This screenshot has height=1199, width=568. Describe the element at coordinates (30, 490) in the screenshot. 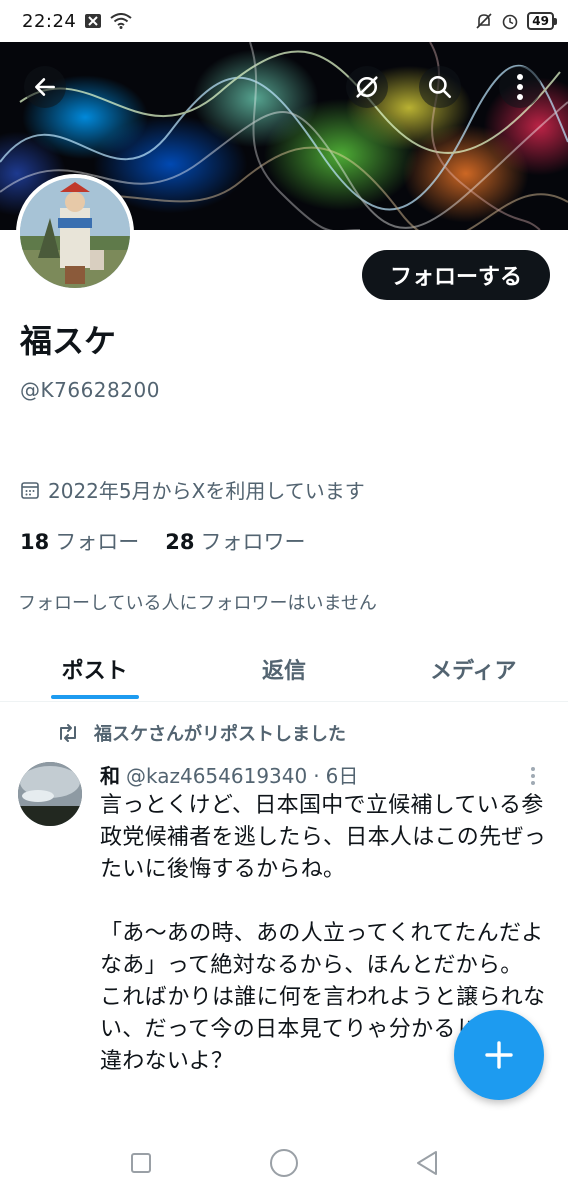

I see `calendar-icon` at that location.